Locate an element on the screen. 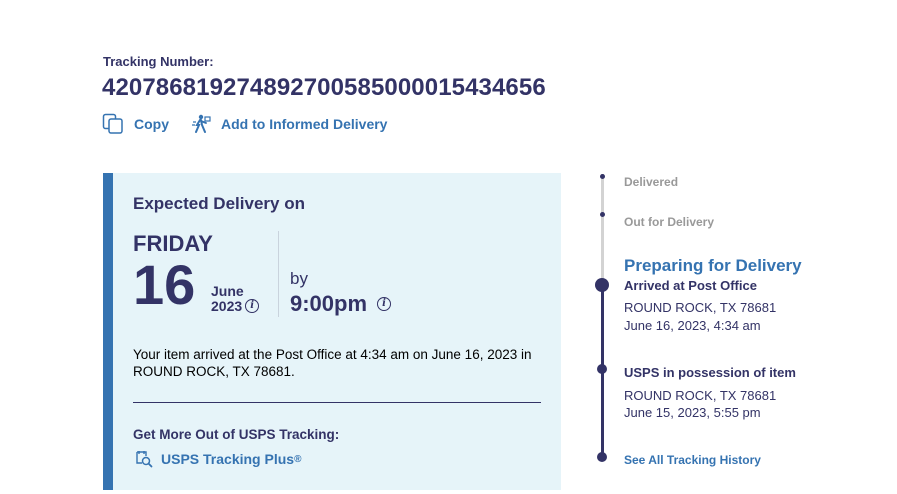 This screenshot has height=494, width=897. delivery-time-row: 9:00pm i is located at coordinates (341, 304).